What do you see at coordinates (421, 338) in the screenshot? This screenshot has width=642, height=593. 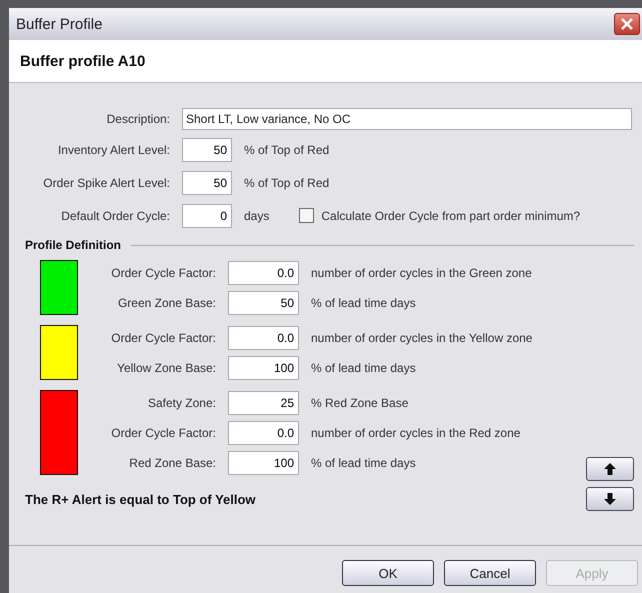 I see `unit-label: number of order cycles in the Yellow zone` at bounding box center [421, 338].